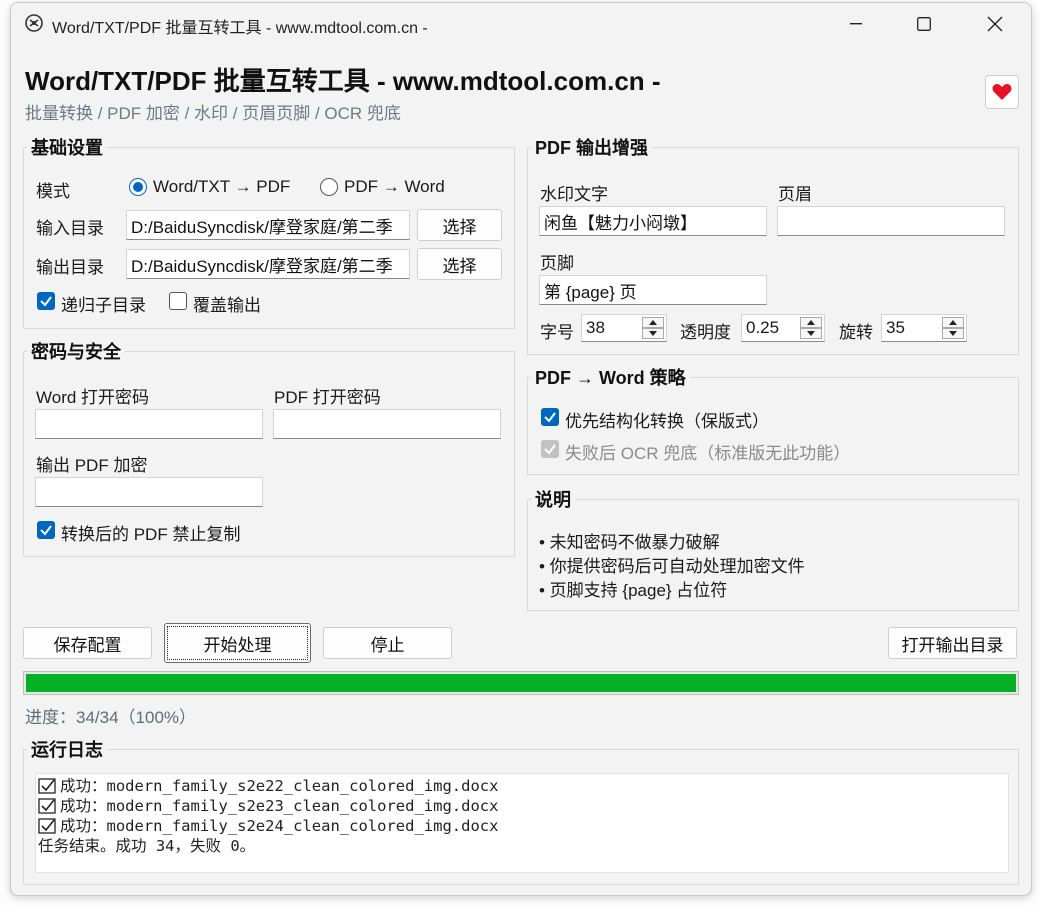 The width and height of the screenshot is (1040, 906). What do you see at coordinates (53, 191) in the screenshot?
I see `mode-label: 模式` at bounding box center [53, 191].